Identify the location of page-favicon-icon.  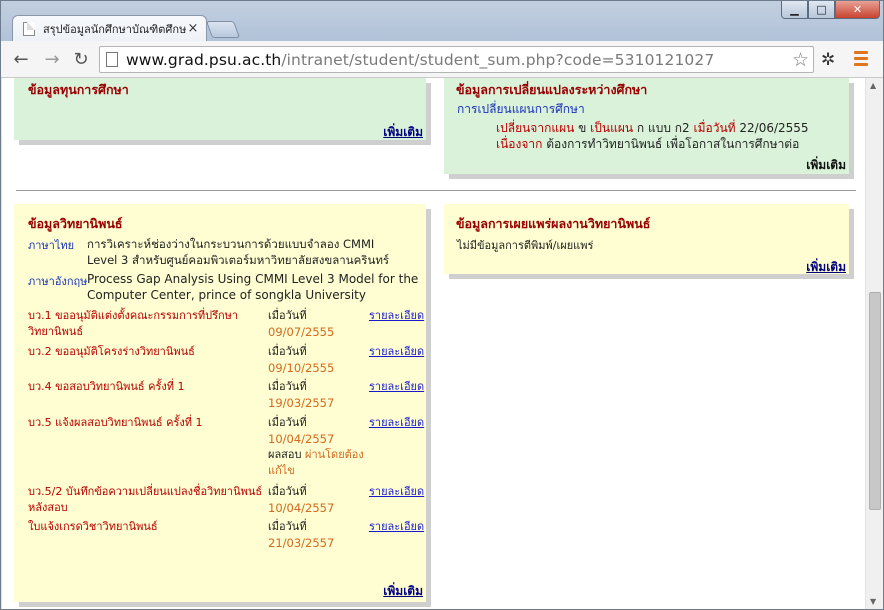
(29, 28).